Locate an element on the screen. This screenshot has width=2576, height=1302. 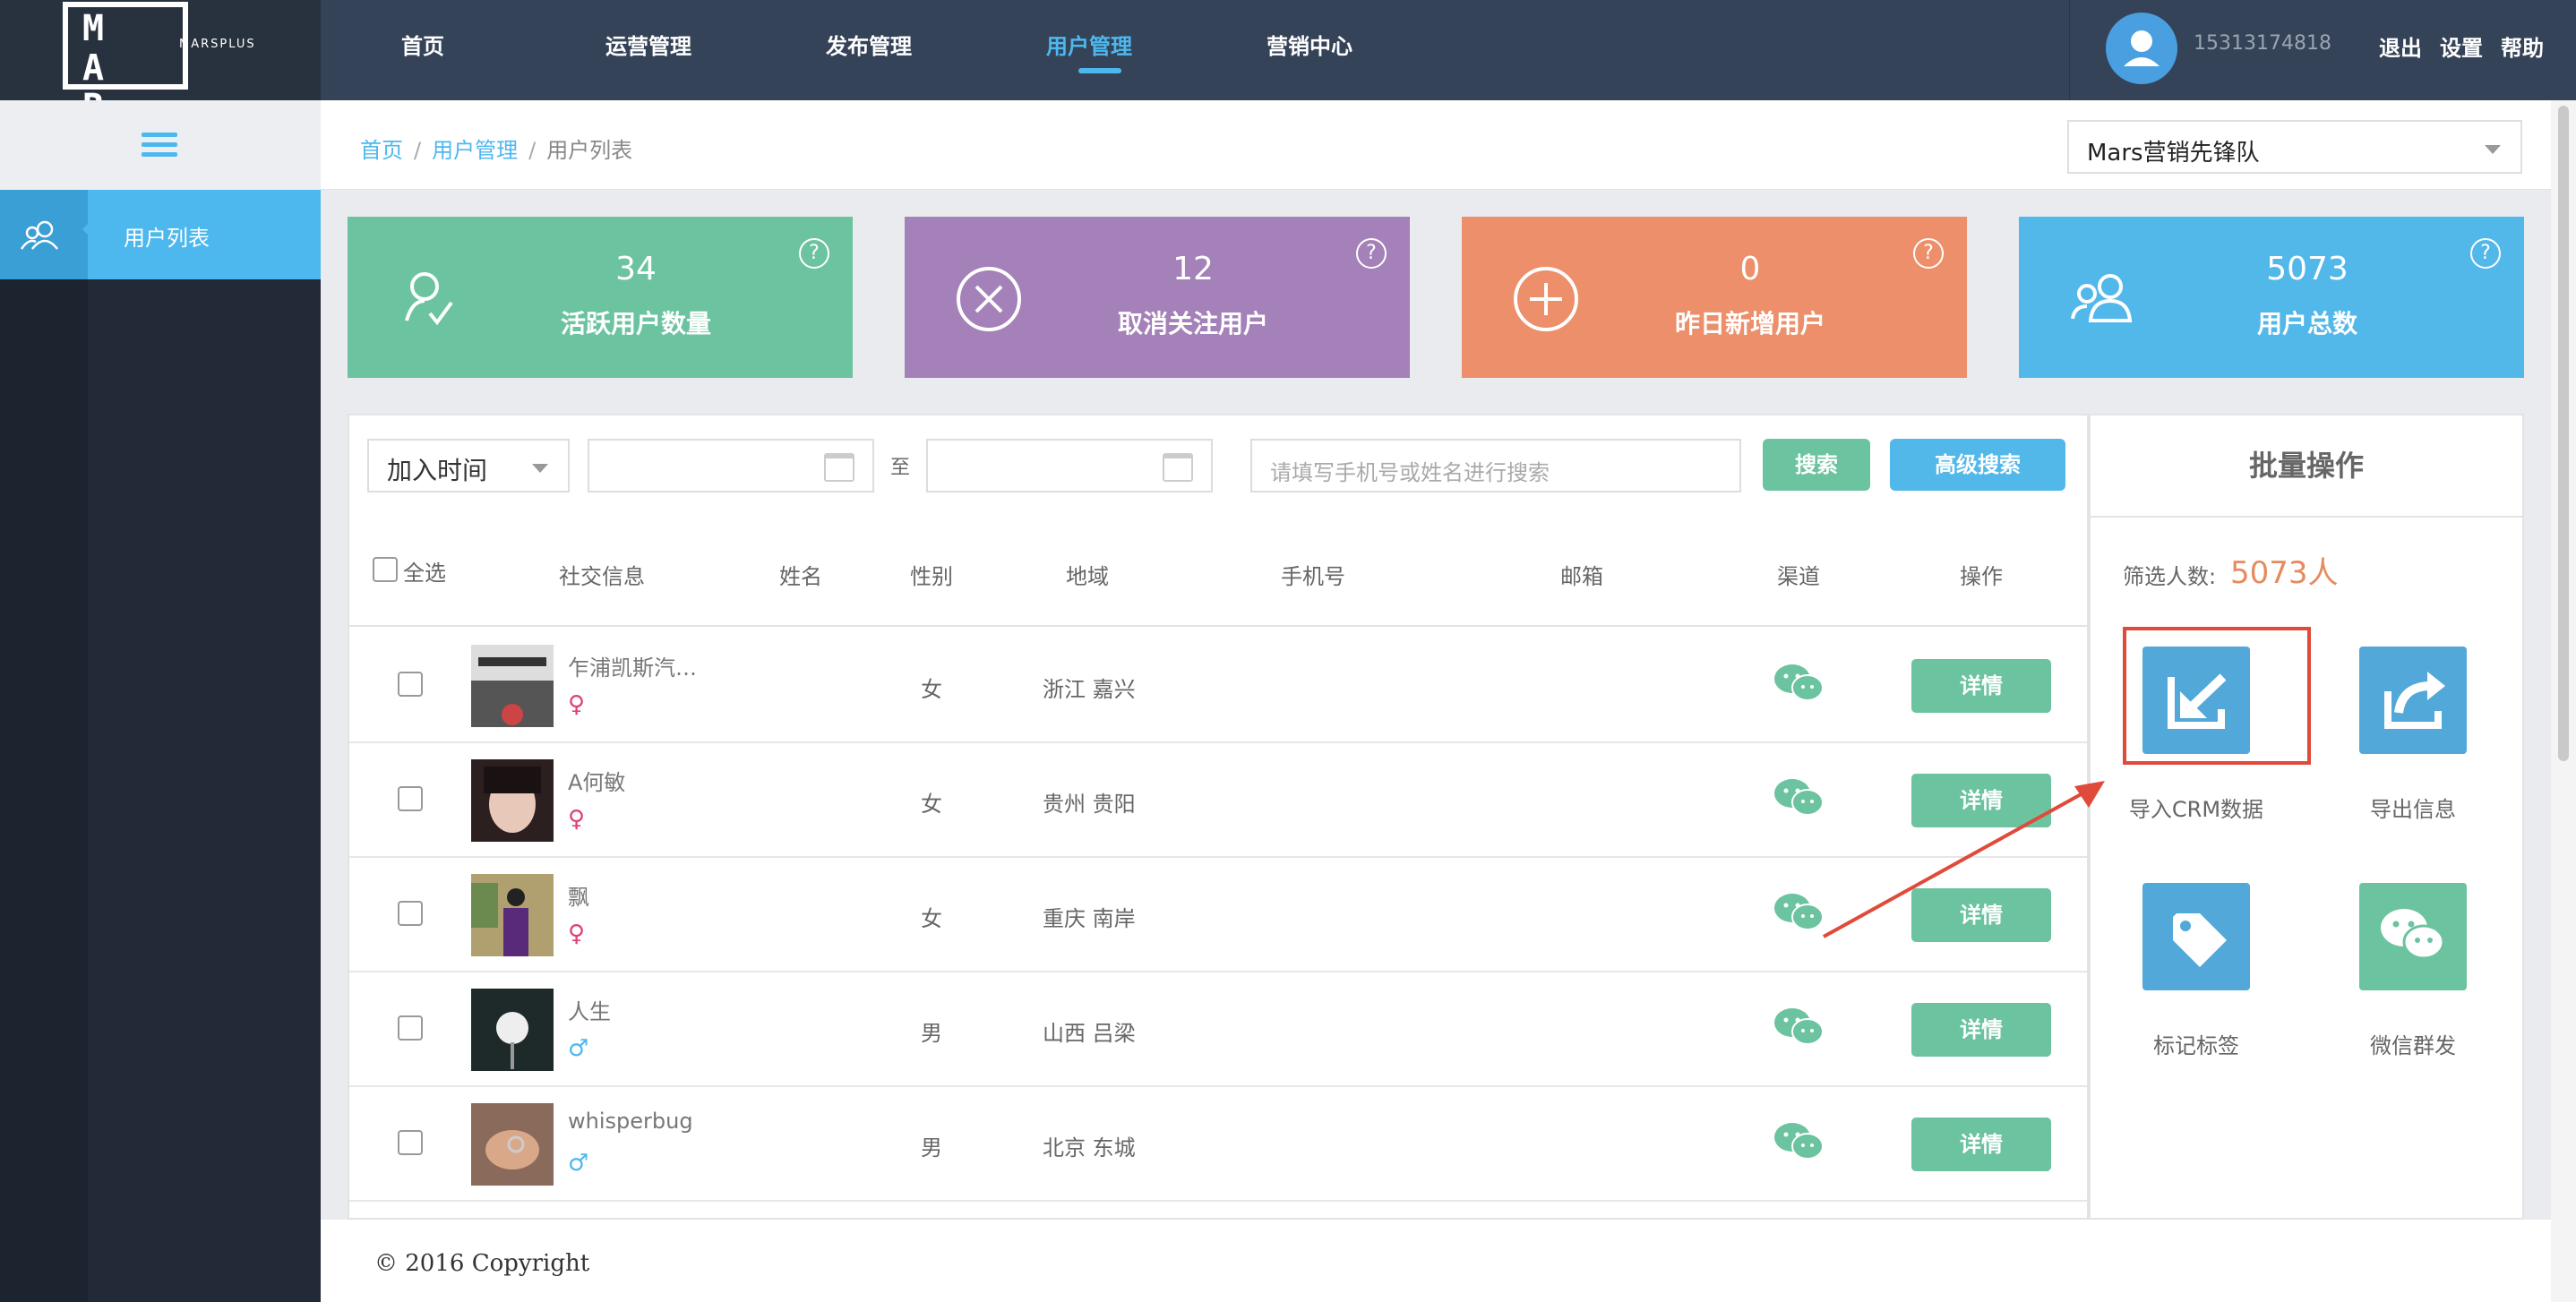
nav-operations: 运营管理 is located at coordinates (659, 46).